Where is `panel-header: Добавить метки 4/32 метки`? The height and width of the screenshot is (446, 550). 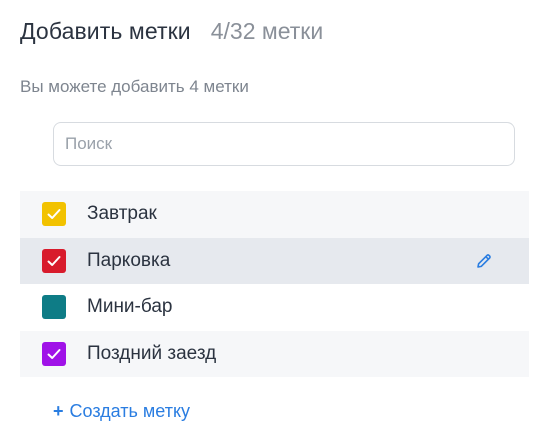
panel-header: Добавить метки 4/32 метки is located at coordinates (171, 31).